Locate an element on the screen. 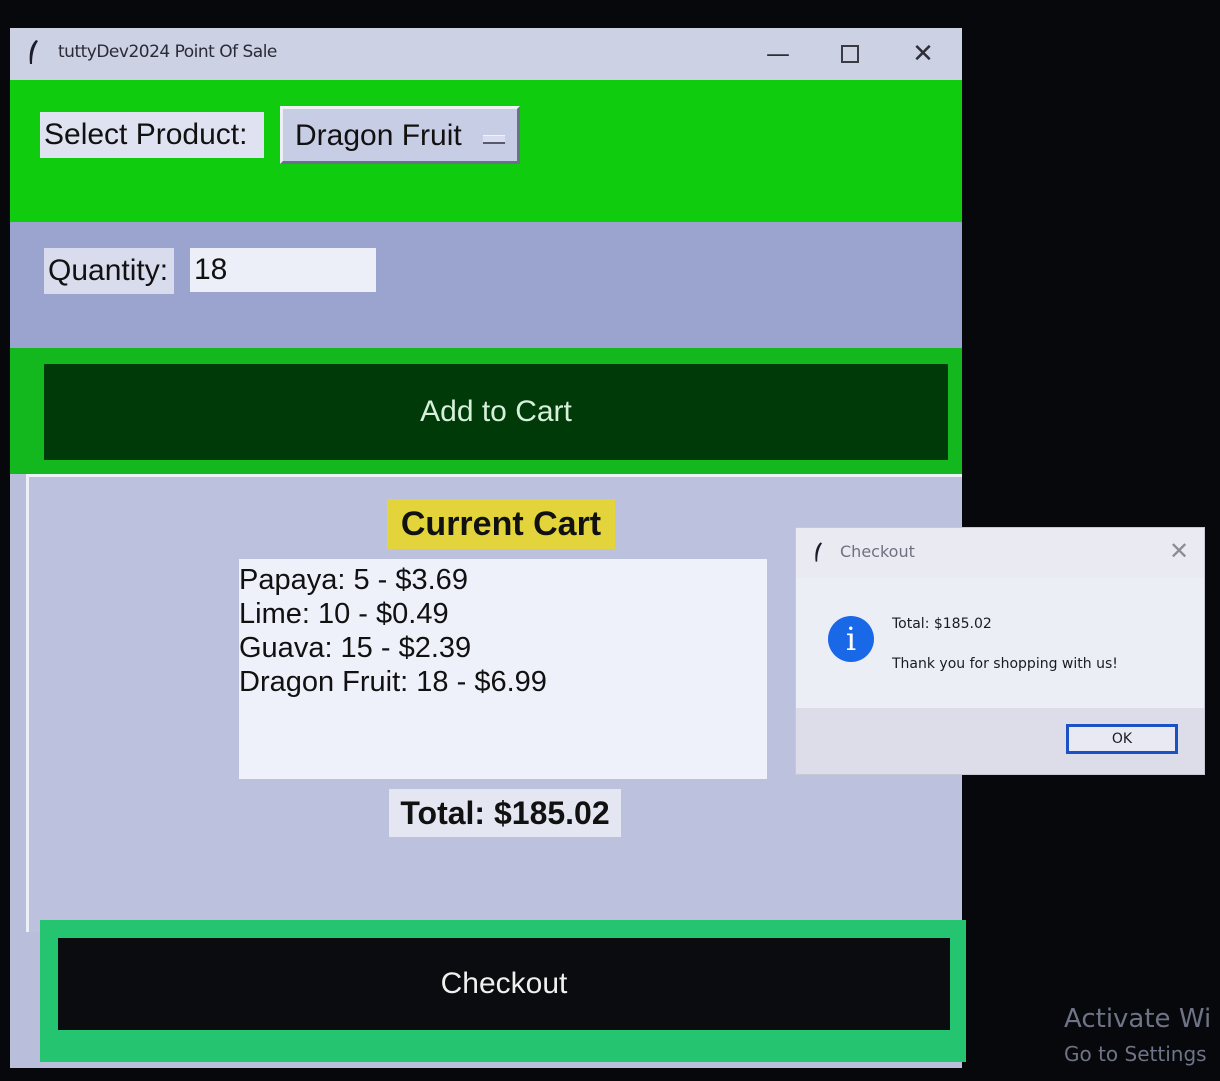 The image size is (1220, 1081). close-button: ✕ is located at coordinates (923, 54).